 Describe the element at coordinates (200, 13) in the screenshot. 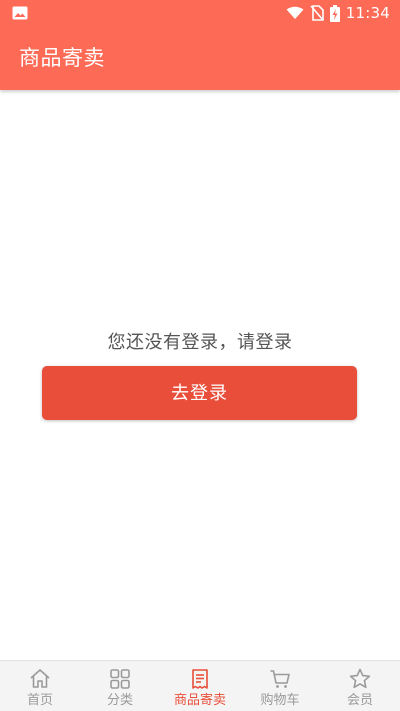

I see `status-bar: 11:34` at that location.